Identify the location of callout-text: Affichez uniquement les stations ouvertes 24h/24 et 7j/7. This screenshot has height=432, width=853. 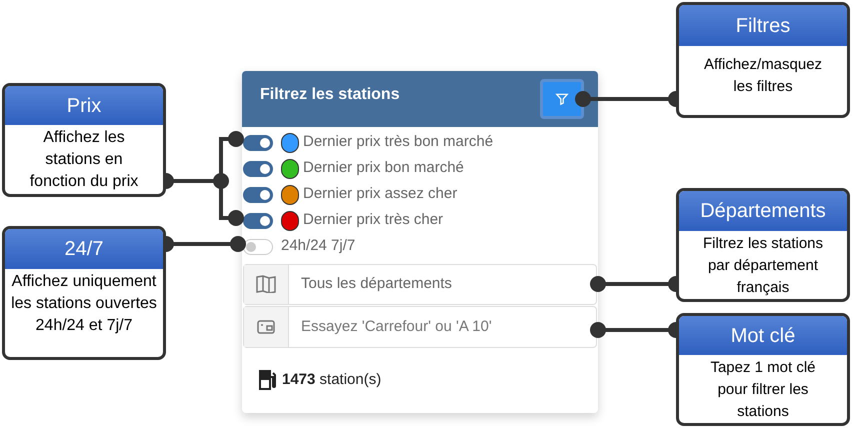
(84, 304).